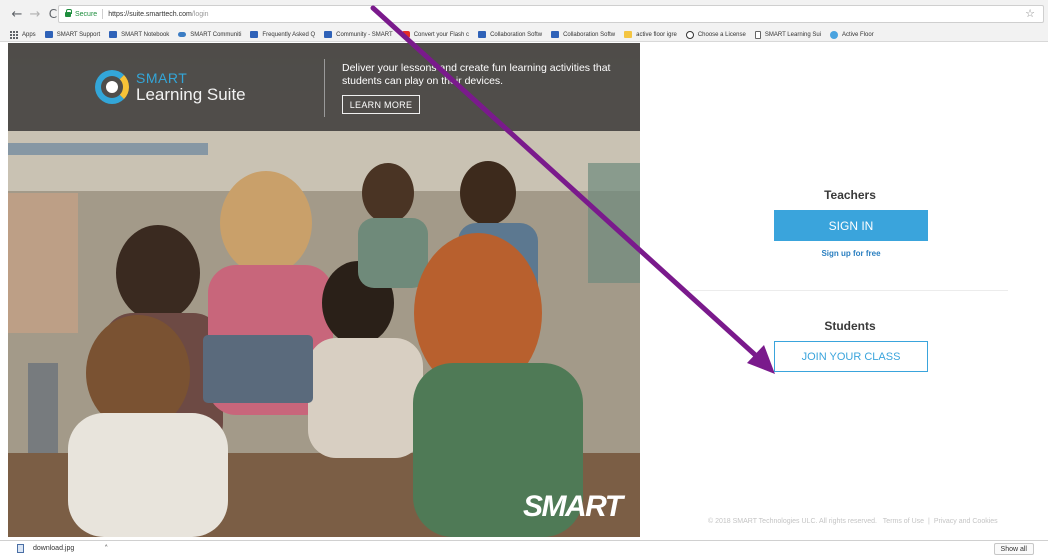  I want to click on bookmark-smart-support: SMART Support, so click(72, 34).